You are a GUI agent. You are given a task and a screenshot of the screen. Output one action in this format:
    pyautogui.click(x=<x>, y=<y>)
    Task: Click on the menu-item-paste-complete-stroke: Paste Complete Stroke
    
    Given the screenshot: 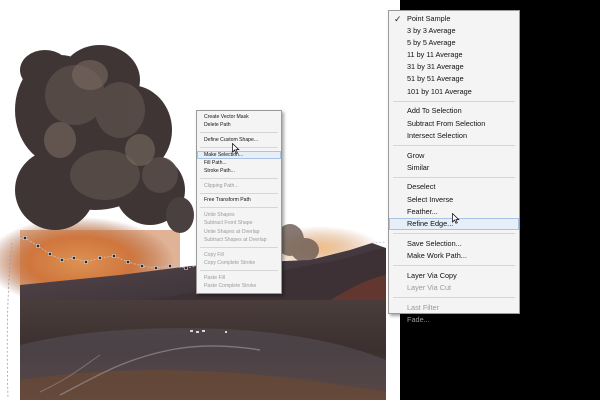 What is the action you would take?
    pyautogui.click(x=239, y=286)
    